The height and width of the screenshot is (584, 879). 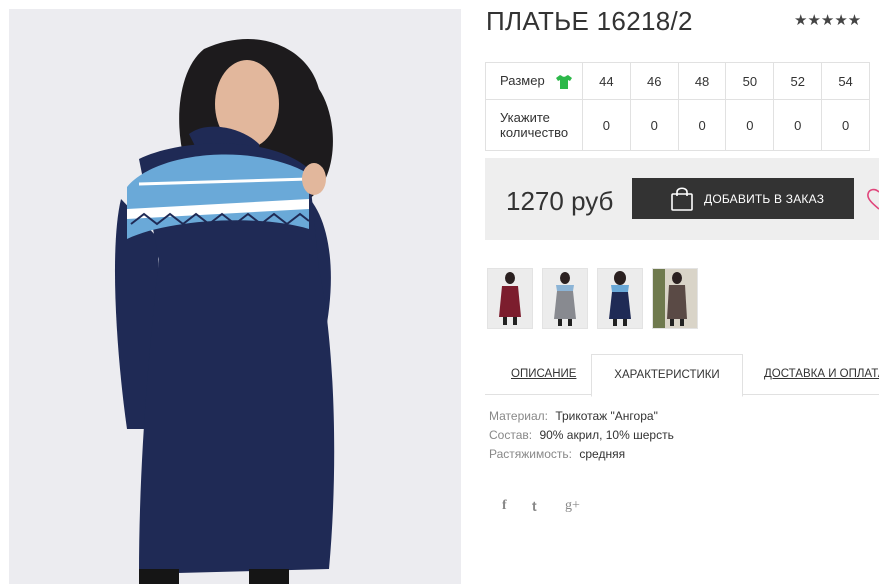 What do you see at coordinates (534, 506) in the screenshot?
I see `twitter-icon: t` at bounding box center [534, 506].